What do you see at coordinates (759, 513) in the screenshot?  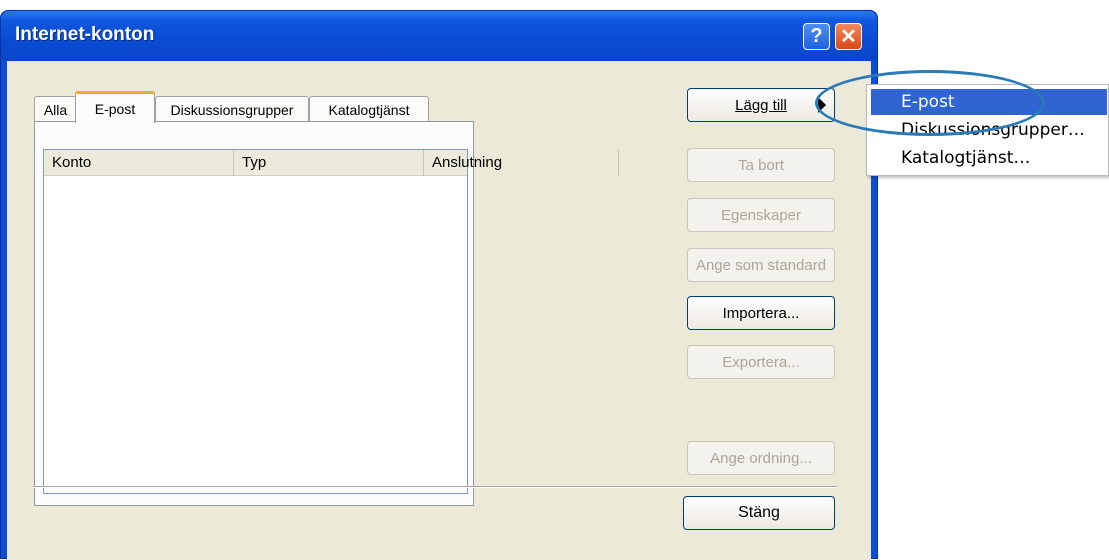 I see `close-button: Stäng` at bounding box center [759, 513].